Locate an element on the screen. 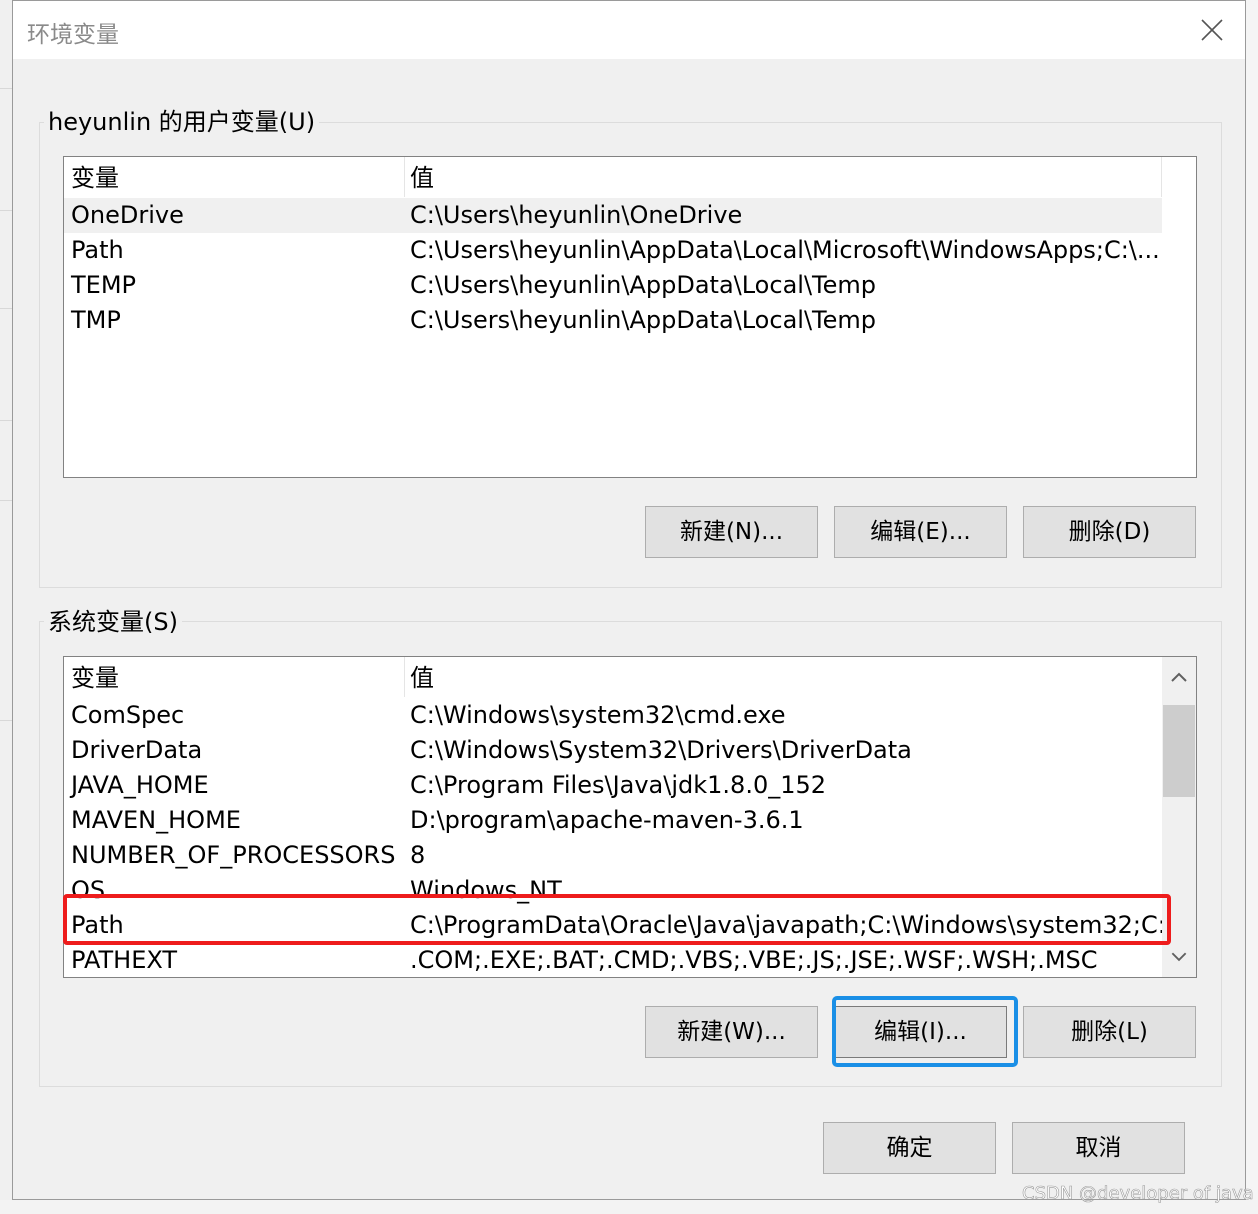 This screenshot has height=1214, width=1258. user-variables-label: heyunlin 的用户变量(U) is located at coordinates (182, 122).